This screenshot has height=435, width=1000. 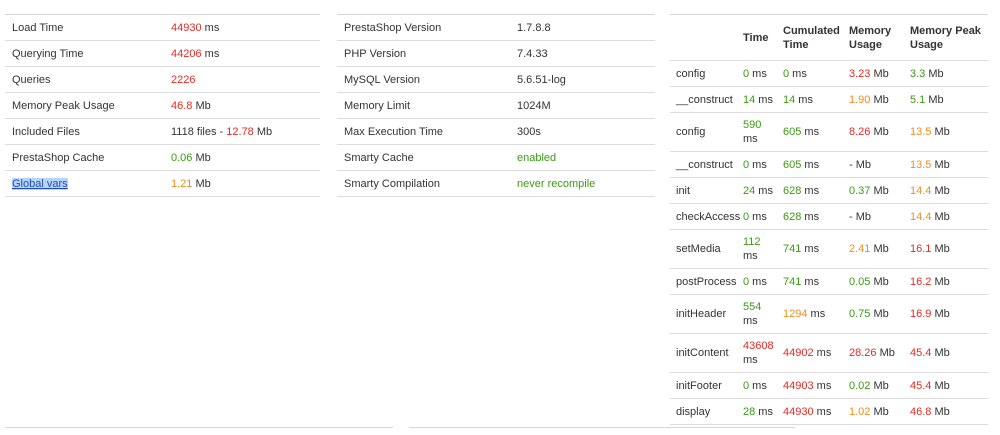 I want to click on config-value: 300s, so click(x=529, y=131).